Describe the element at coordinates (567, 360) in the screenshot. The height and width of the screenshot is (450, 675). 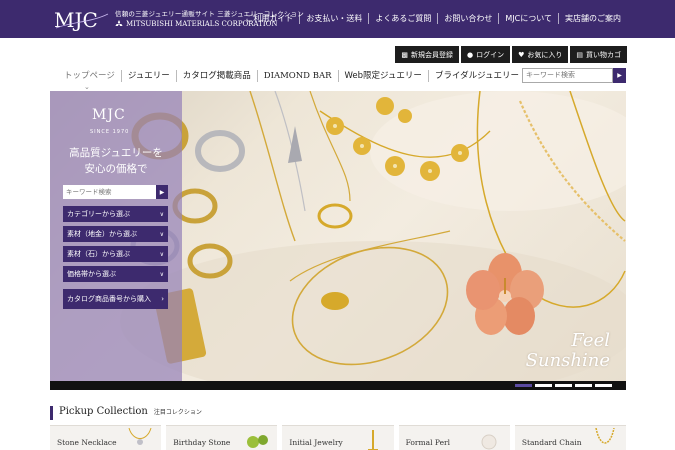
I see `hero-headline-line2: Sunshine` at that location.